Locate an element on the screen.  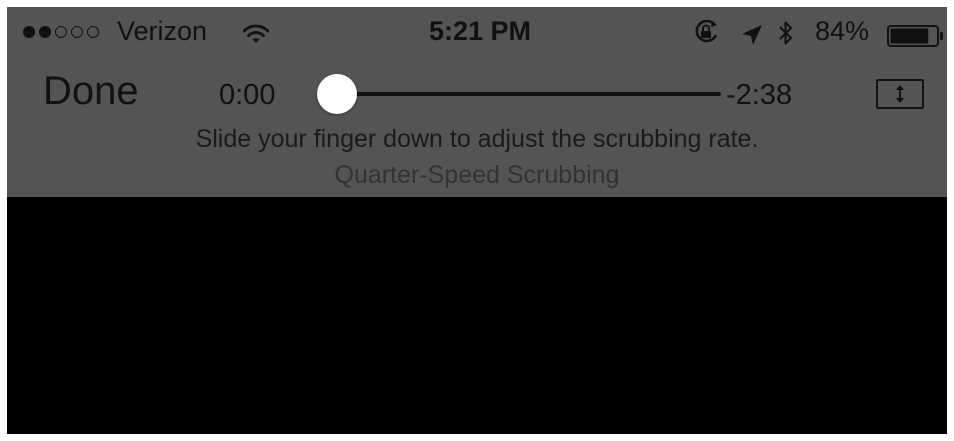
location-arrow-icon is located at coordinates (752, 37).